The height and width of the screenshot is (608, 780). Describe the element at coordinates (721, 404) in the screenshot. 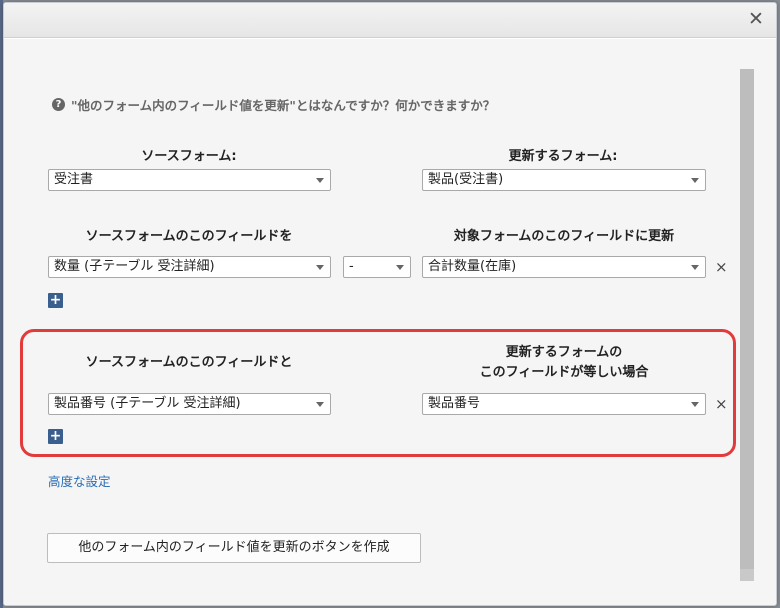

I see `remove-match-x-icon: ×` at that location.